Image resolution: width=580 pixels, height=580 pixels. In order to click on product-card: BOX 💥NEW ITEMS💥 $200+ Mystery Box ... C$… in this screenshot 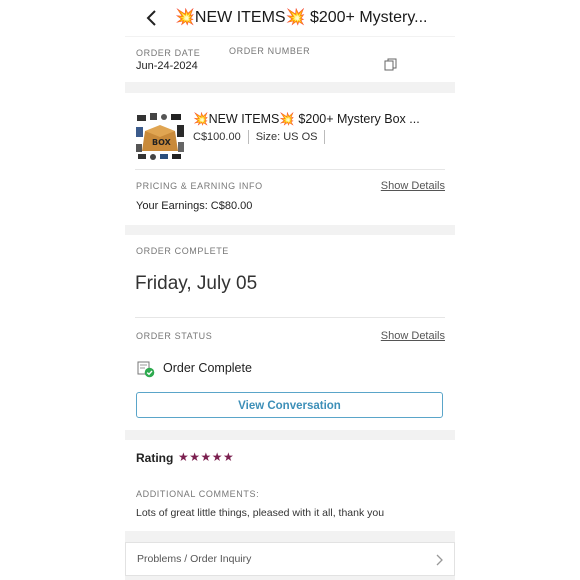, I will do `click(290, 159)`.